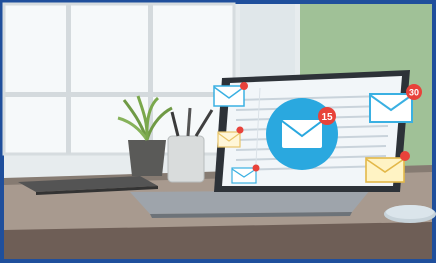  What do you see at coordinates (410, 214) in the screenshot?
I see `mouse` at bounding box center [410, 214].